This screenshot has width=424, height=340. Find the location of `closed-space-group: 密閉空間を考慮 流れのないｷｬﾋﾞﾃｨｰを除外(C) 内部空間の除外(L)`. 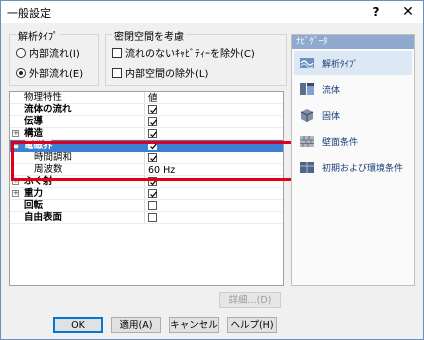

closed-space-group: 密閉空間を考慮 流れのないｷｬﾋﾞﾃｨｰを除外(C) 内部空間の除外(L) is located at coordinates (196, 57).